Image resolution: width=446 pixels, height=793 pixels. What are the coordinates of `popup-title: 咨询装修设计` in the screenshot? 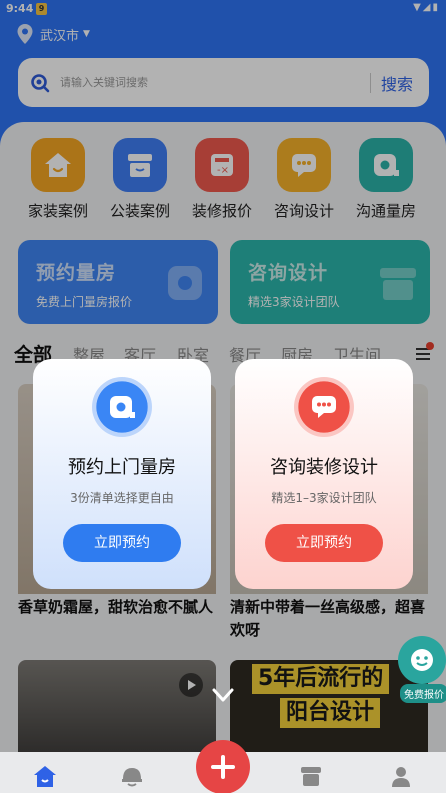 It's located at (324, 467).